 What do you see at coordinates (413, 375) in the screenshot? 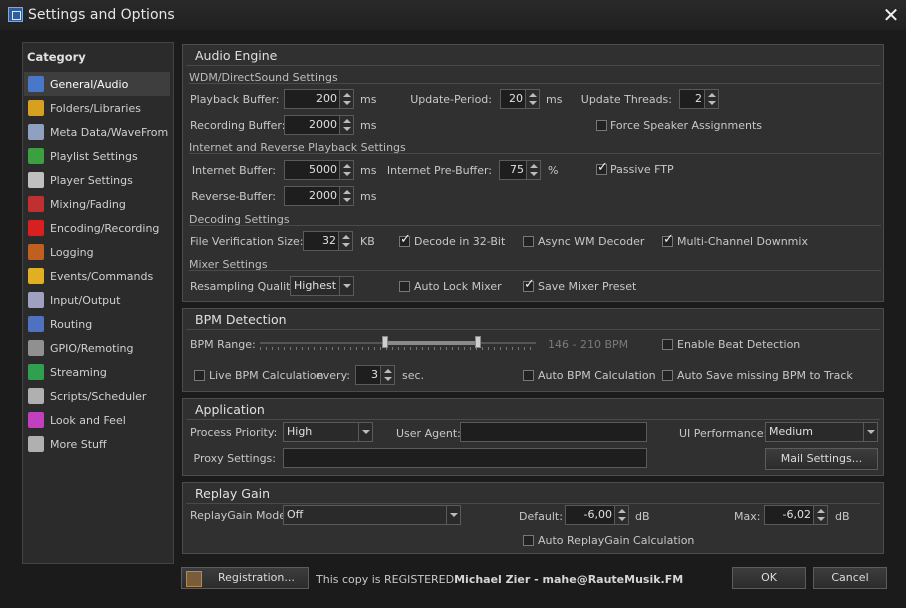
I see `every-unit: sec.` at bounding box center [413, 375].